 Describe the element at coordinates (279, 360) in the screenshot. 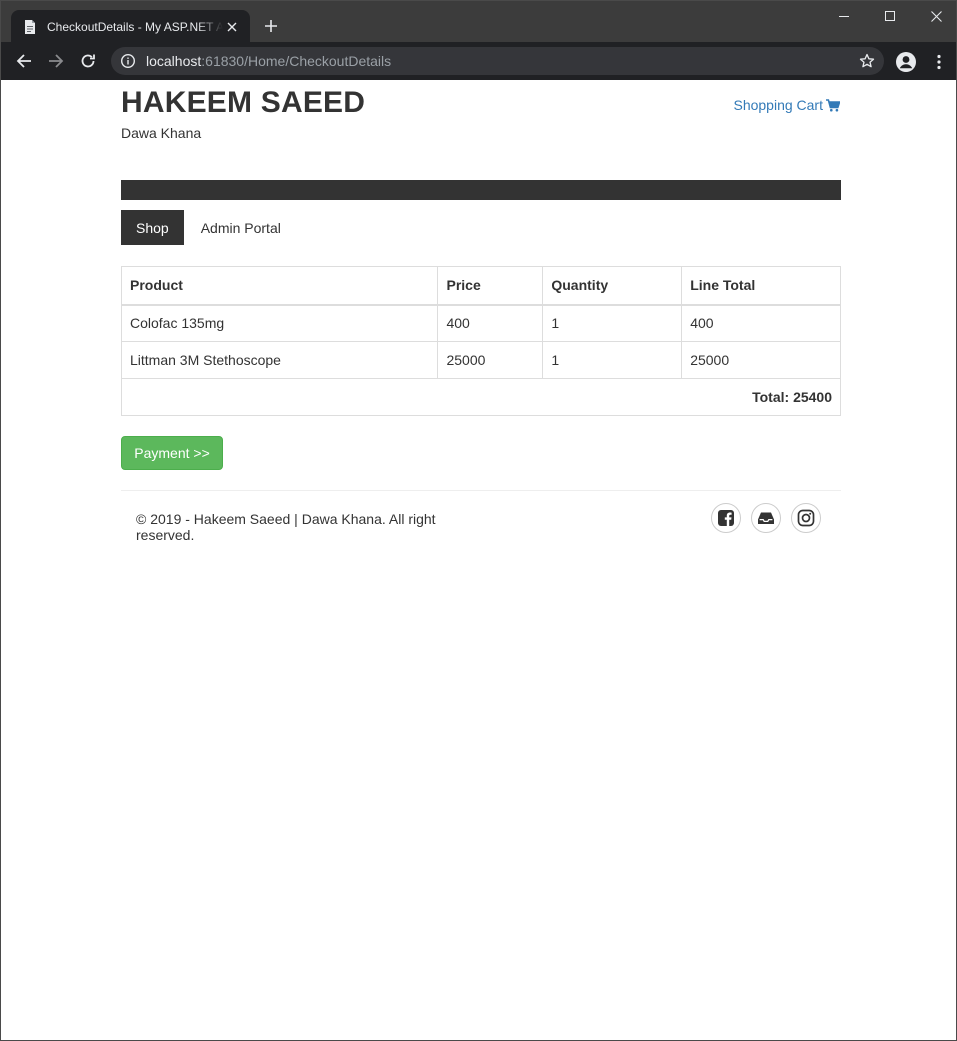

I see `product-cell: Littman 3M Stethoscope` at that location.